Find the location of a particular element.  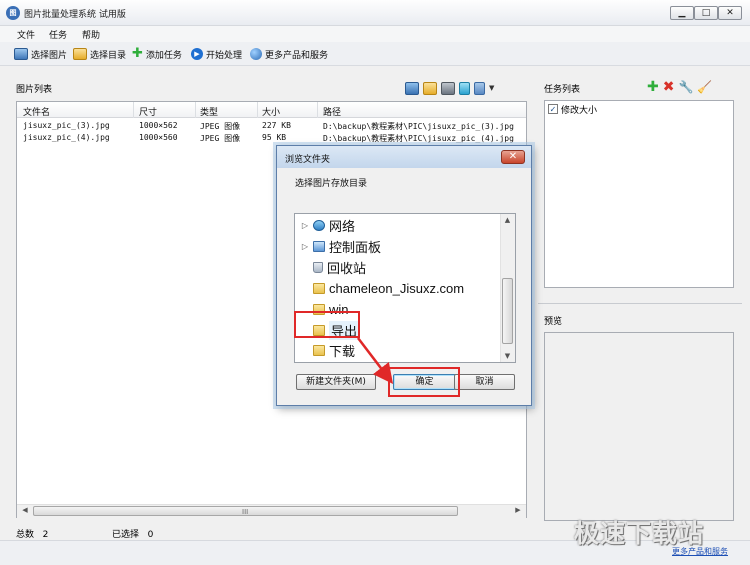

tree-item-recycle-bin: 回收站 is located at coordinates (333, 267).